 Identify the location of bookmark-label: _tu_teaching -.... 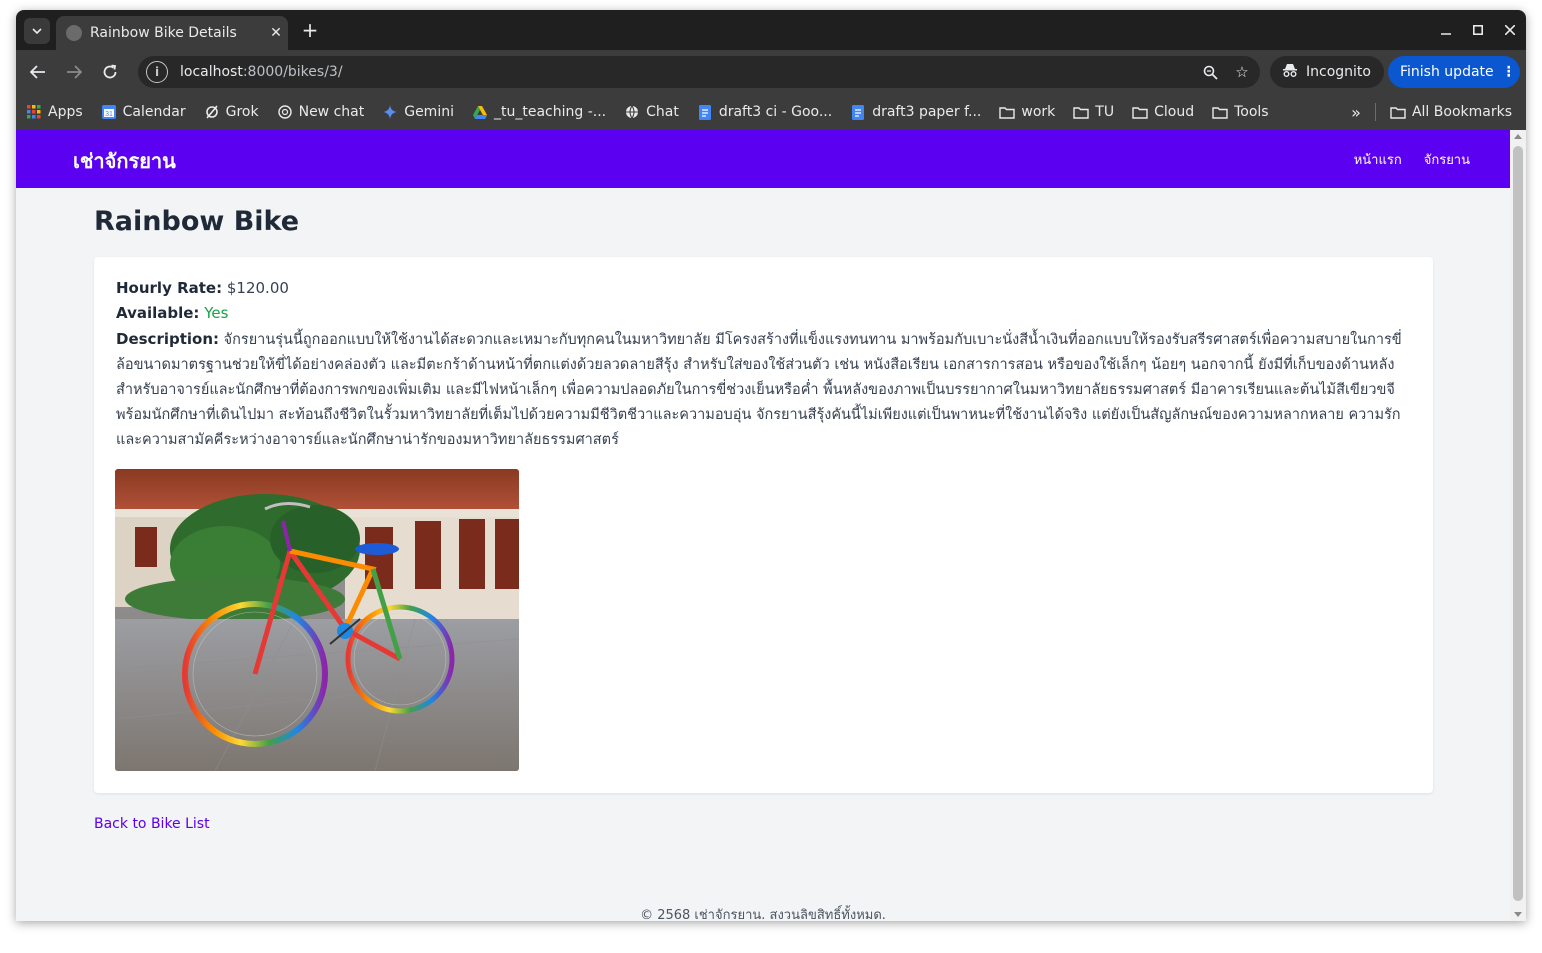
(550, 112).